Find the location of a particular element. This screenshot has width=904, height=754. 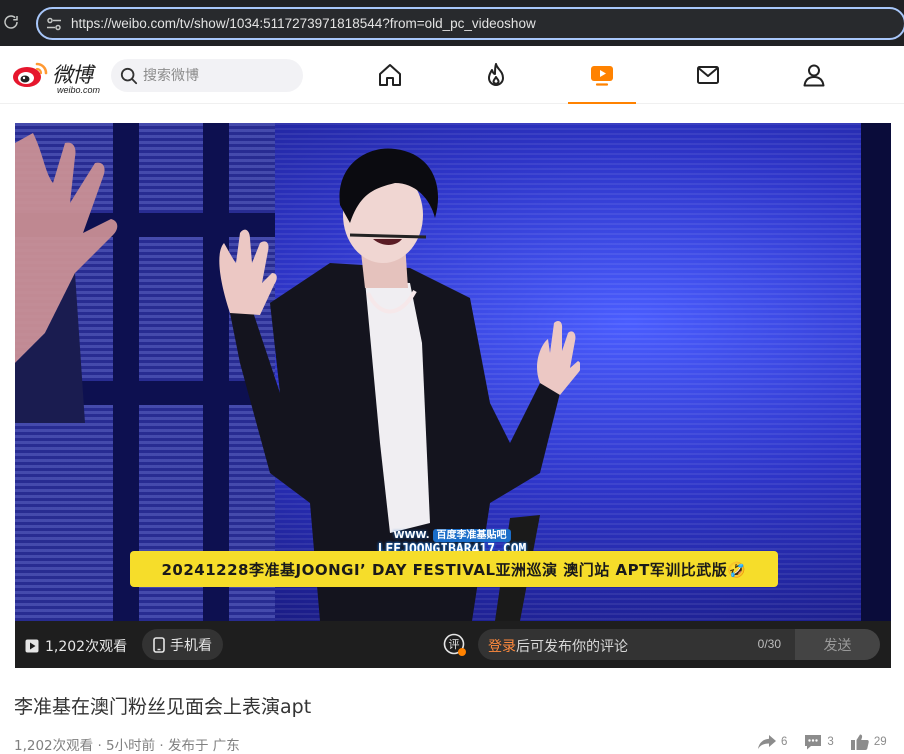

search-input is located at coordinates (218, 76).